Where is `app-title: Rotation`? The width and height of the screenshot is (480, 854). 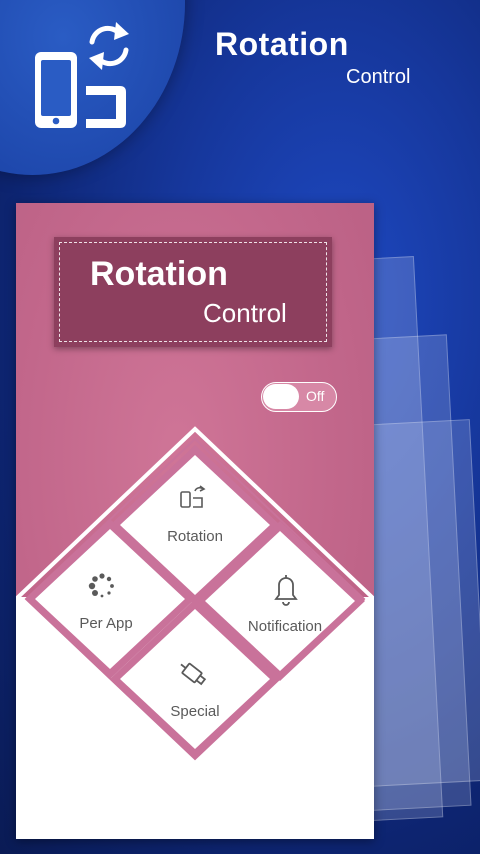
app-title: Rotation is located at coordinates (282, 44).